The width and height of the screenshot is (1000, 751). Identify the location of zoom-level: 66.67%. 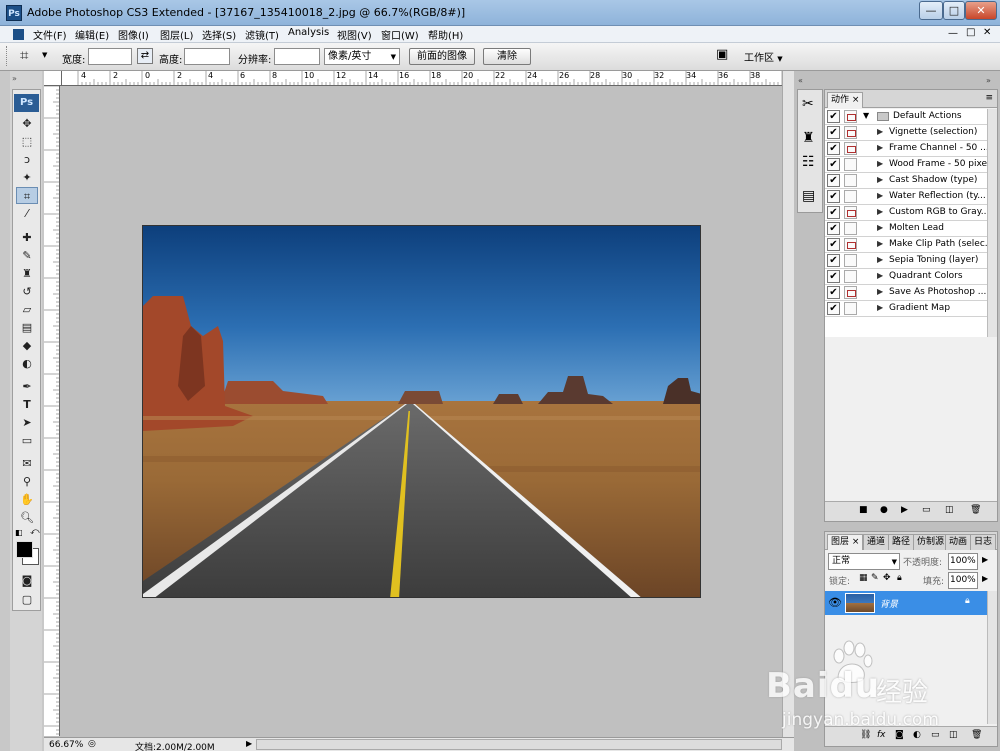
(66, 745).